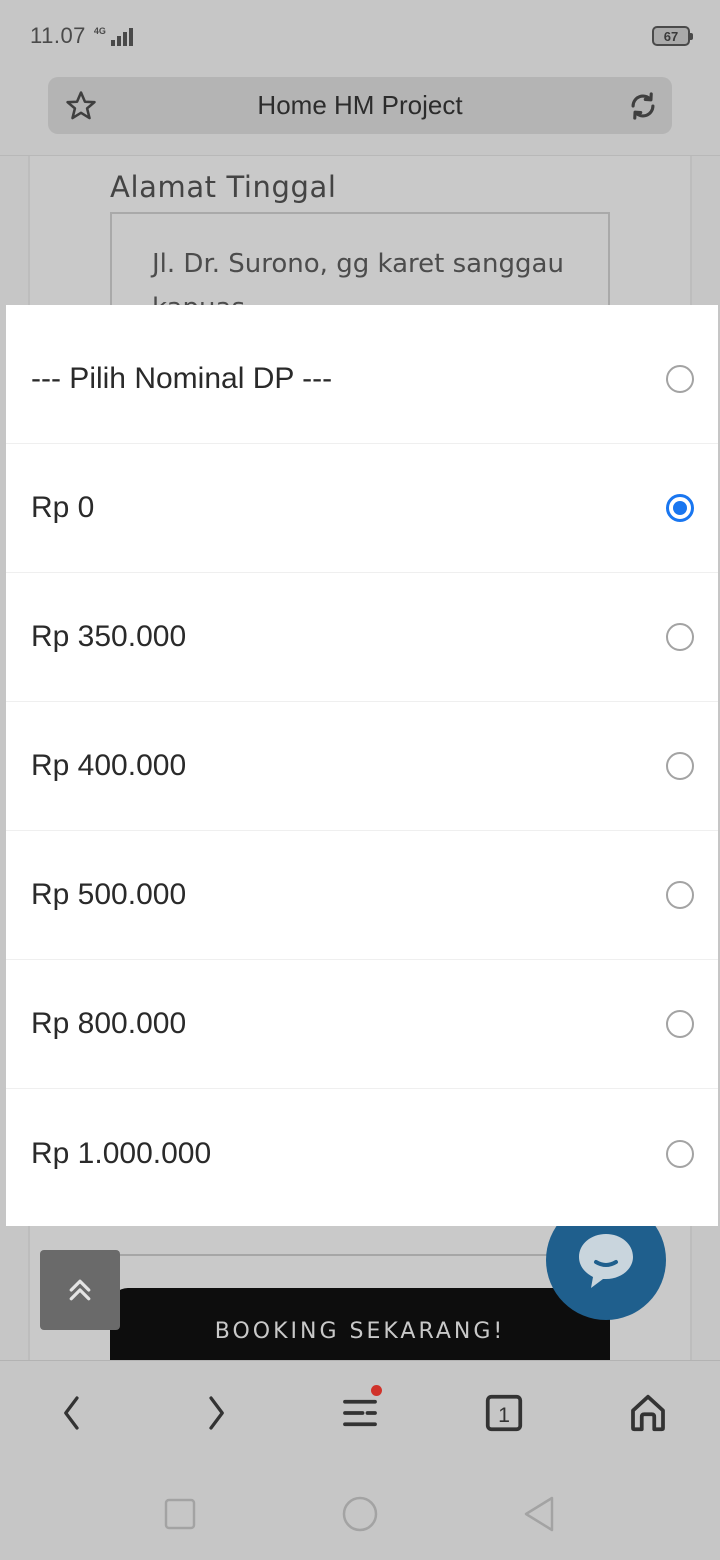 This screenshot has width=720, height=1560. What do you see at coordinates (362, 1024) in the screenshot?
I see `option-rp-800000: Rp 800.000` at bounding box center [362, 1024].